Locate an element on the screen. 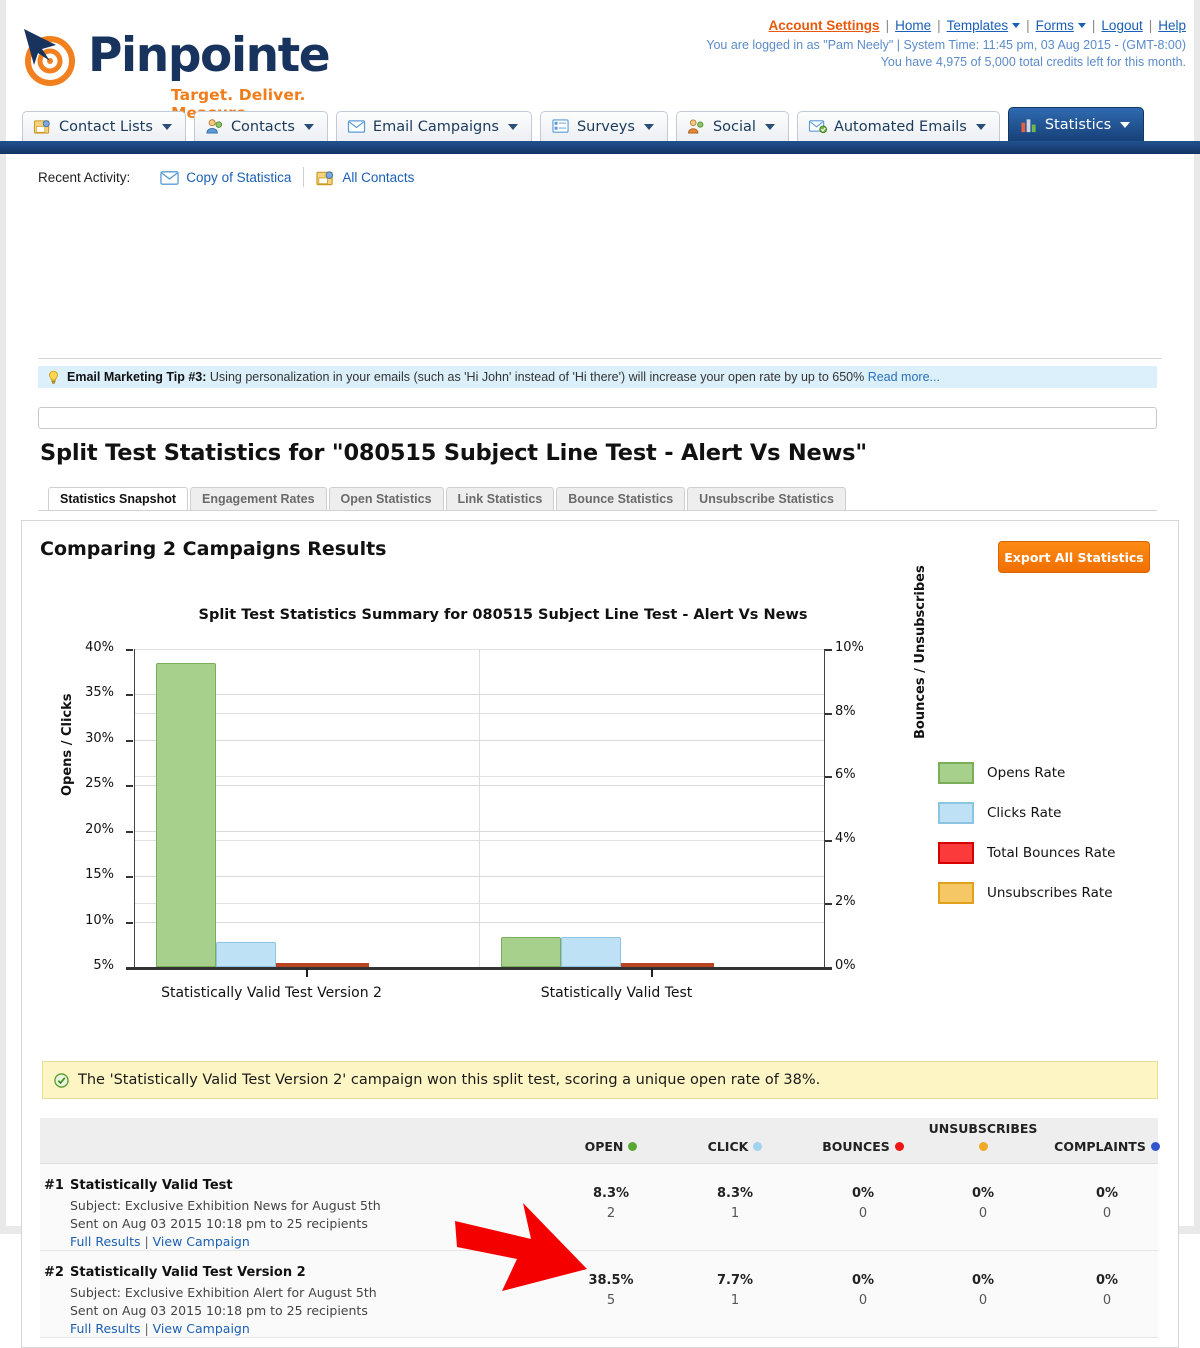 The image size is (1200, 1348). column-header-label: CLICK is located at coordinates (728, 1146).